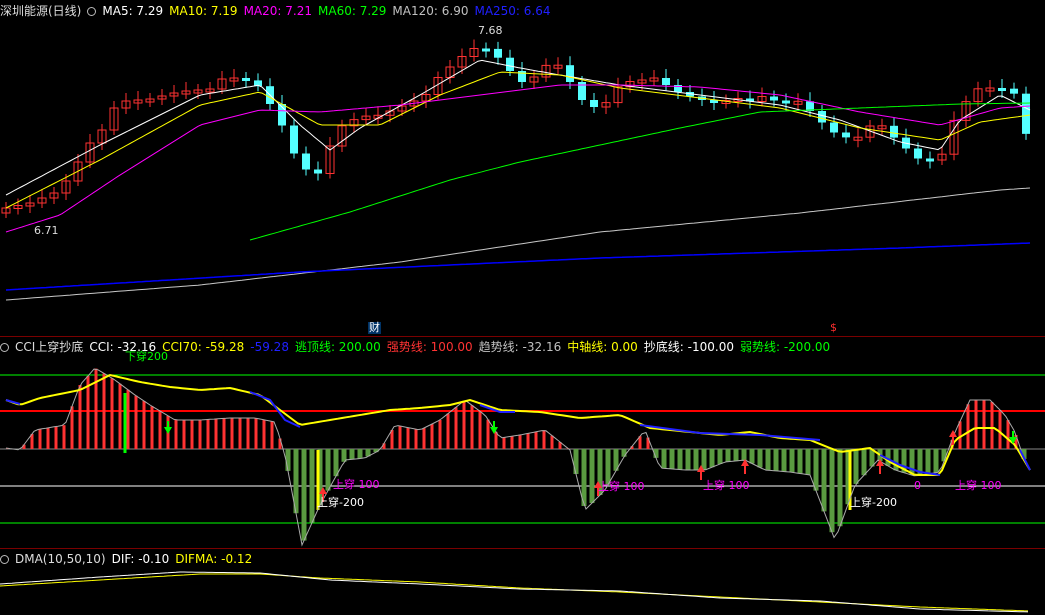 The width and height of the screenshot is (1045, 615). Describe the element at coordinates (833, 328) in the screenshot. I see `event-marker-s: $` at that location.